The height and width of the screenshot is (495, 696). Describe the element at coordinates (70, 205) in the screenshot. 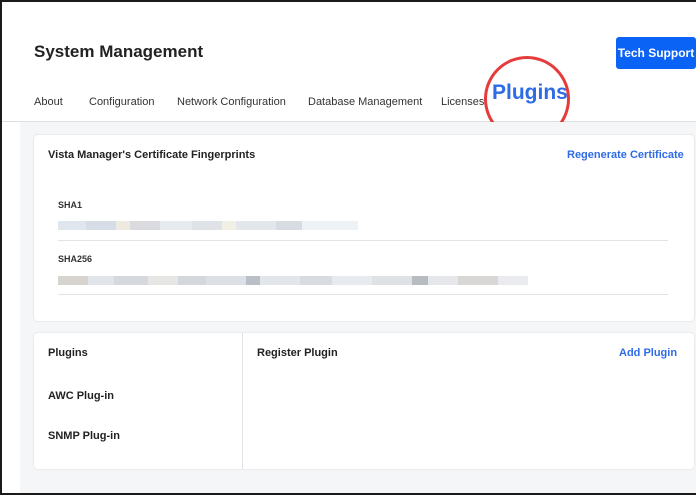

I see `sha1-label: SHA1` at that location.